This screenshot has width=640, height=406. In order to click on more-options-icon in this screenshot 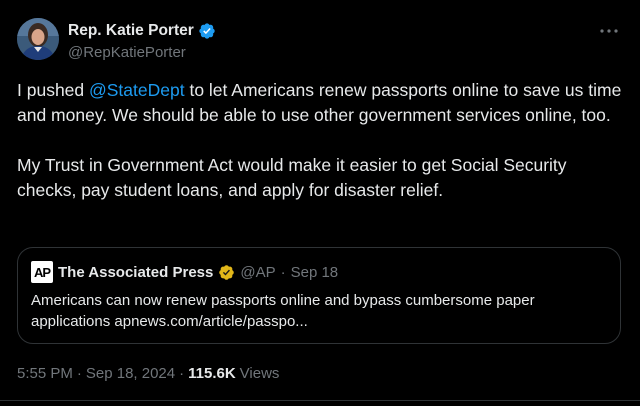, I will do `click(609, 31)`.